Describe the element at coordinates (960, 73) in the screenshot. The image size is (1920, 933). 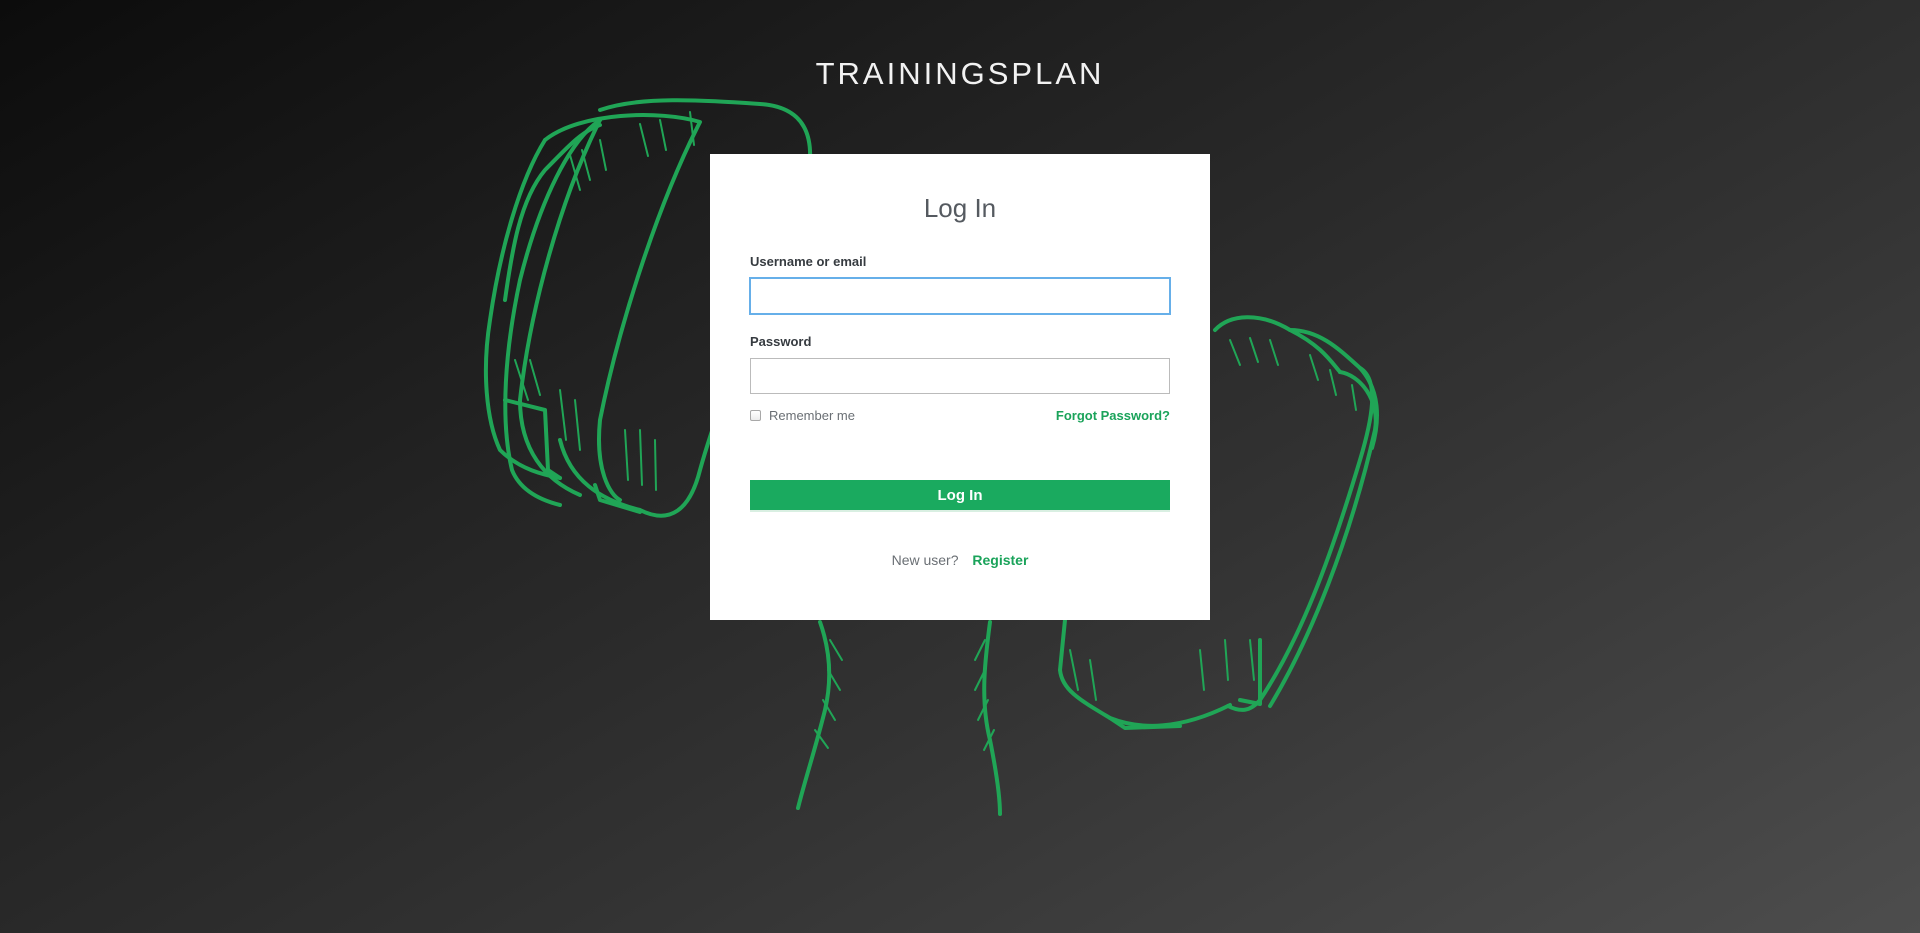
I see `app-title: TRAININGSPLAN` at that location.